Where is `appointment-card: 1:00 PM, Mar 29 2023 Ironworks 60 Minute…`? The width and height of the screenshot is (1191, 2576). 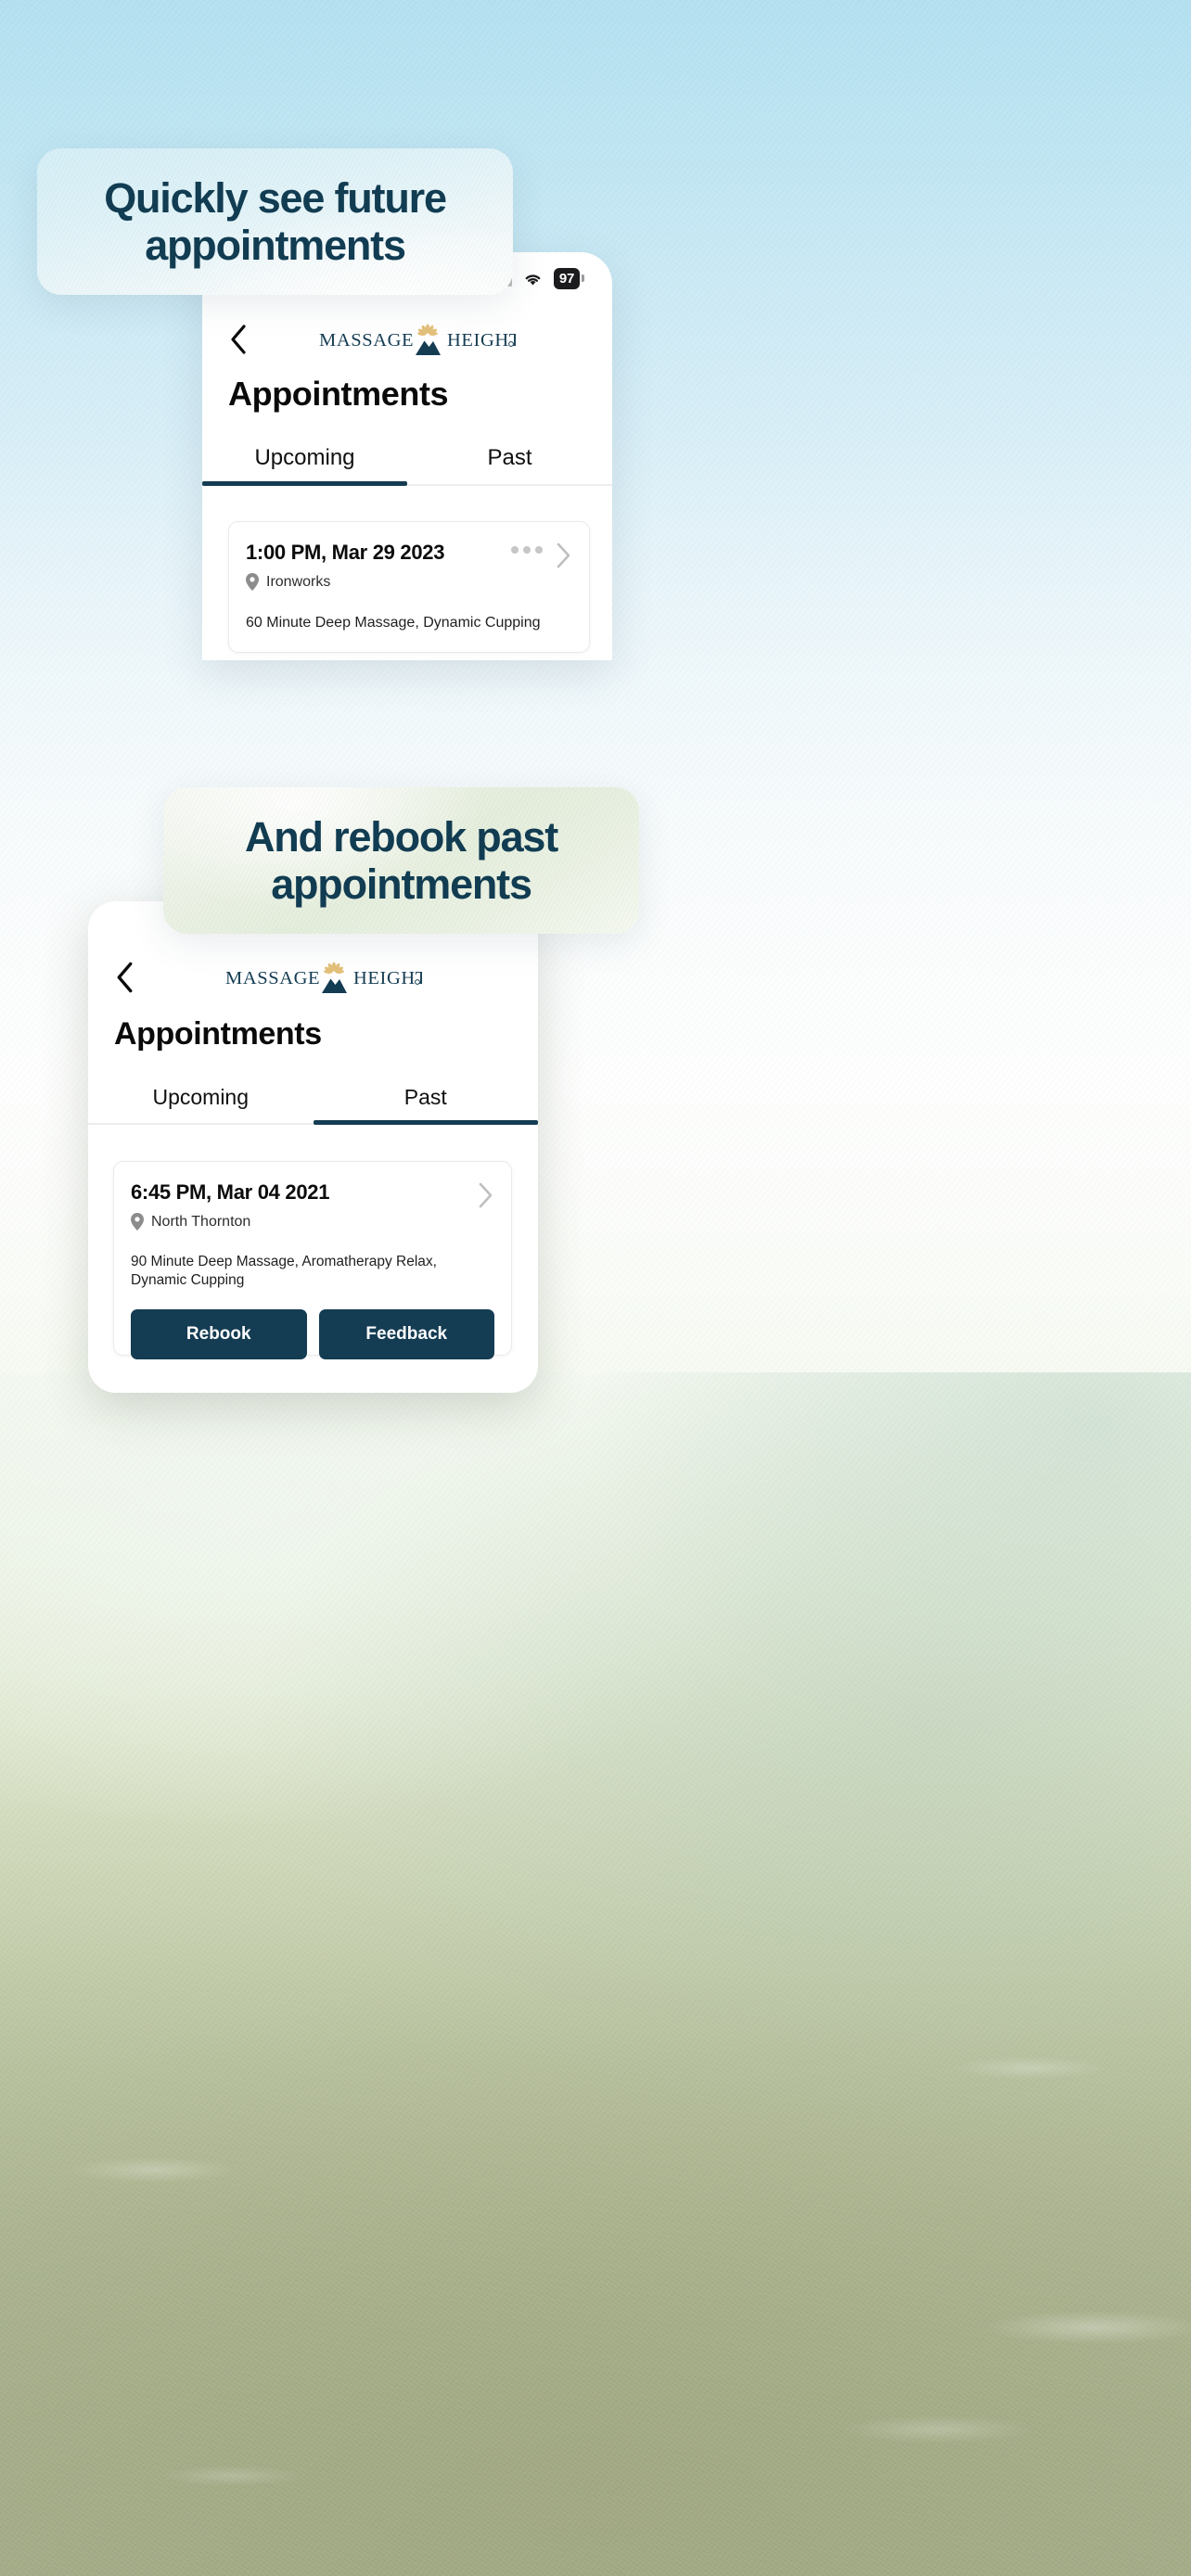 appointment-card: 1:00 PM, Mar 29 2023 Ironworks 60 Minute… is located at coordinates (409, 587).